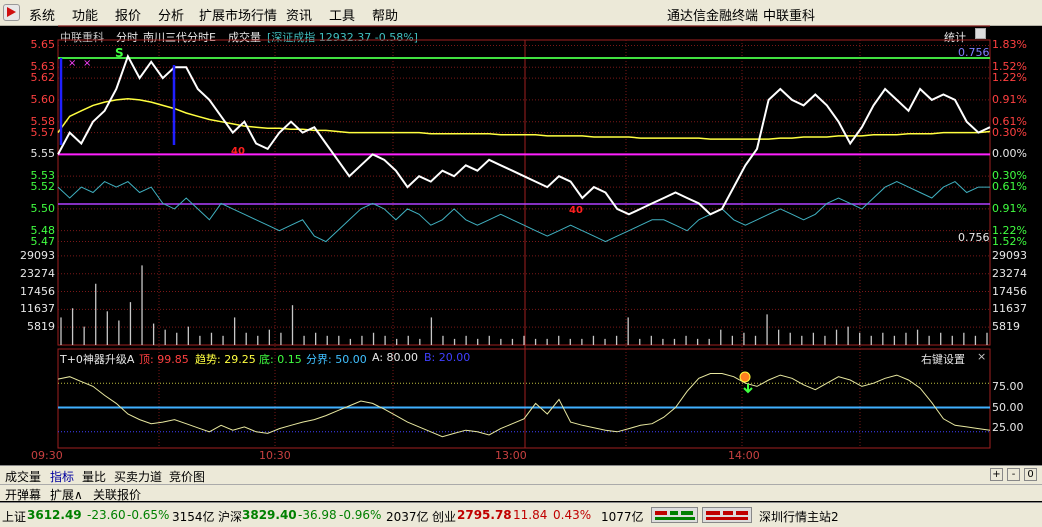 This screenshot has width=1042, height=527. What do you see at coordinates (530, 515) in the screenshot?
I see `cy-index-change: 11.84` at bounding box center [530, 515].